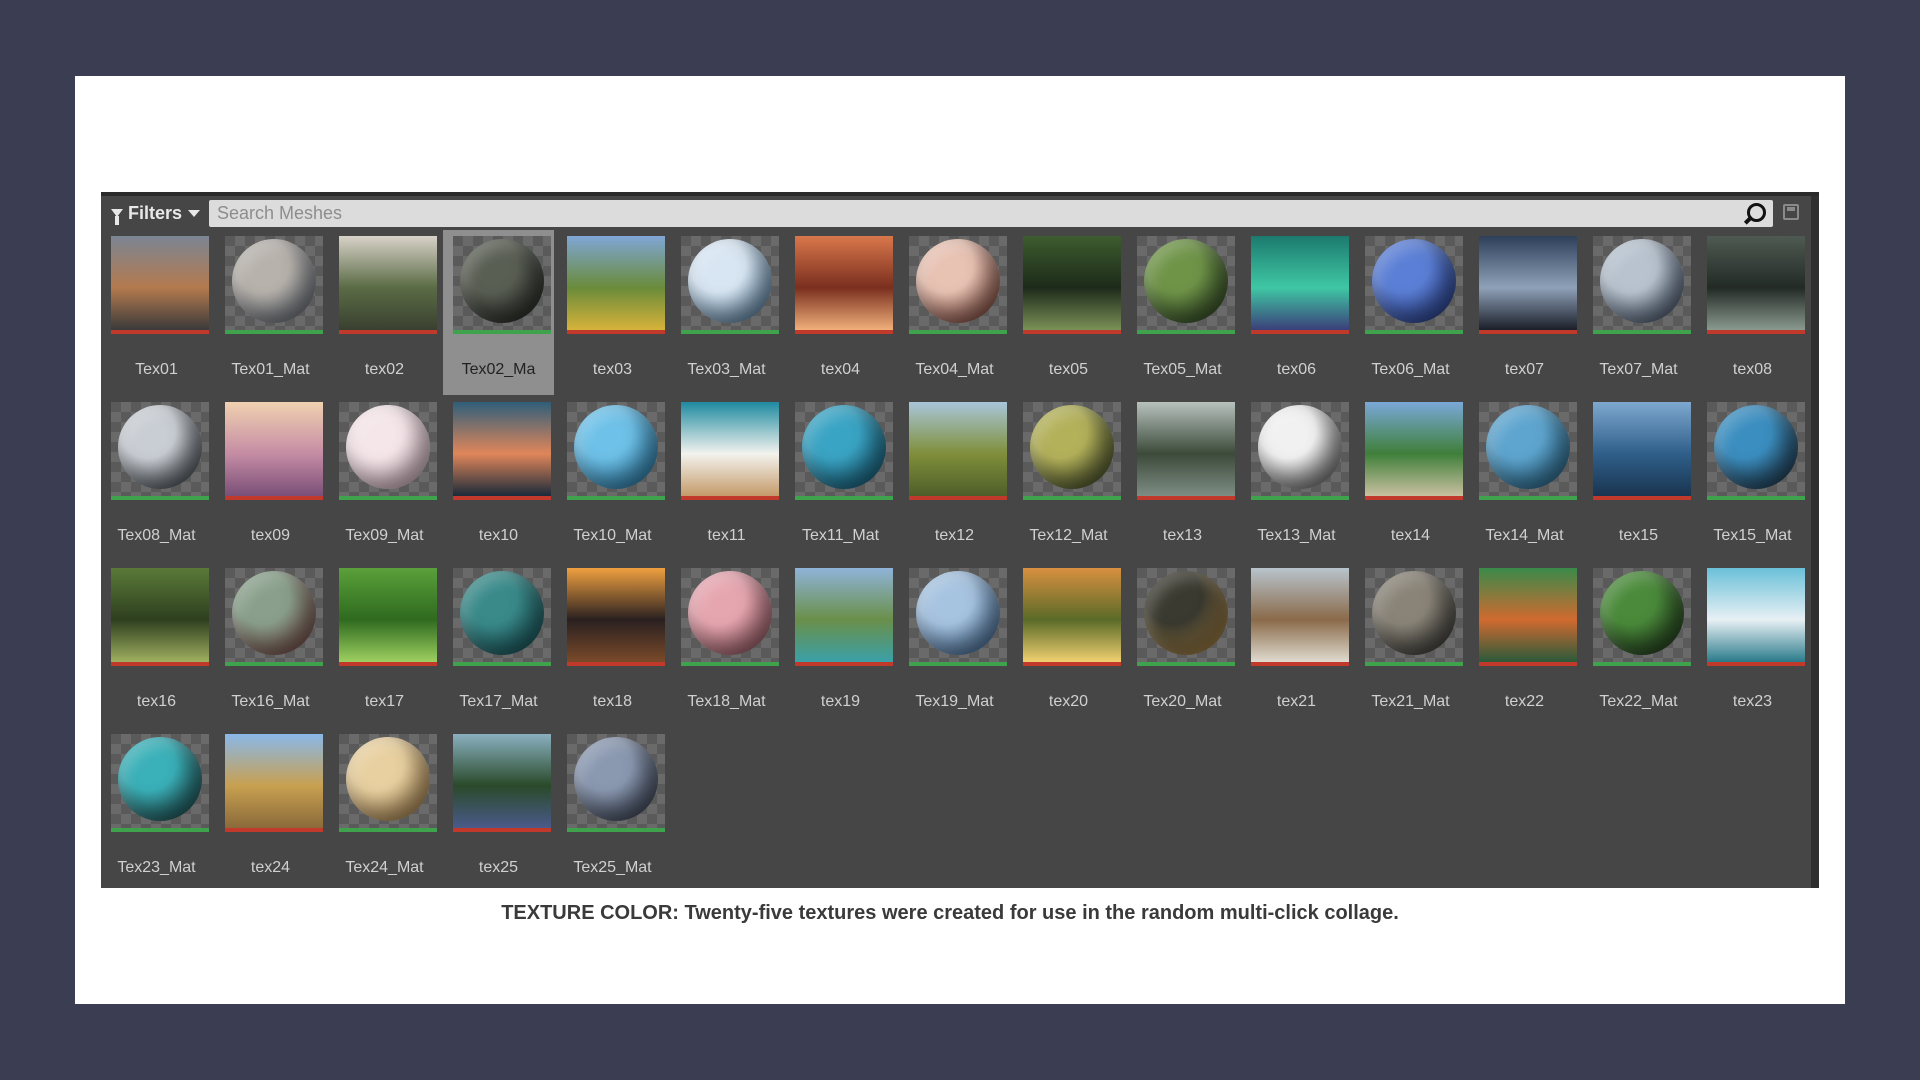 The width and height of the screenshot is (1920, 1080). What do you see at coordinates (156, 478) in the screenshot?
I see `asset-tile: Tex08_Mat` at bounding box center [156, 478].